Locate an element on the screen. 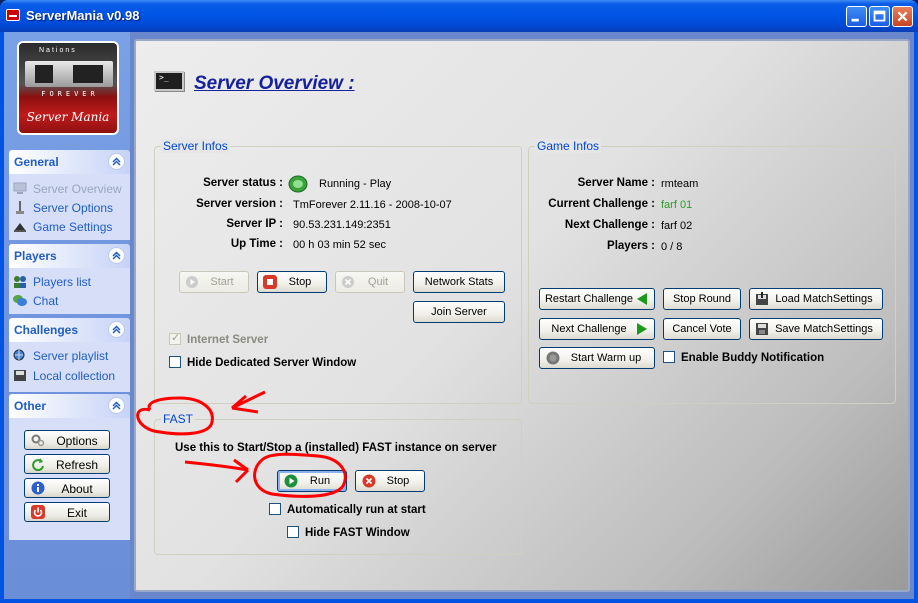  section-title: Challenges is located at coordinates (46, 330).